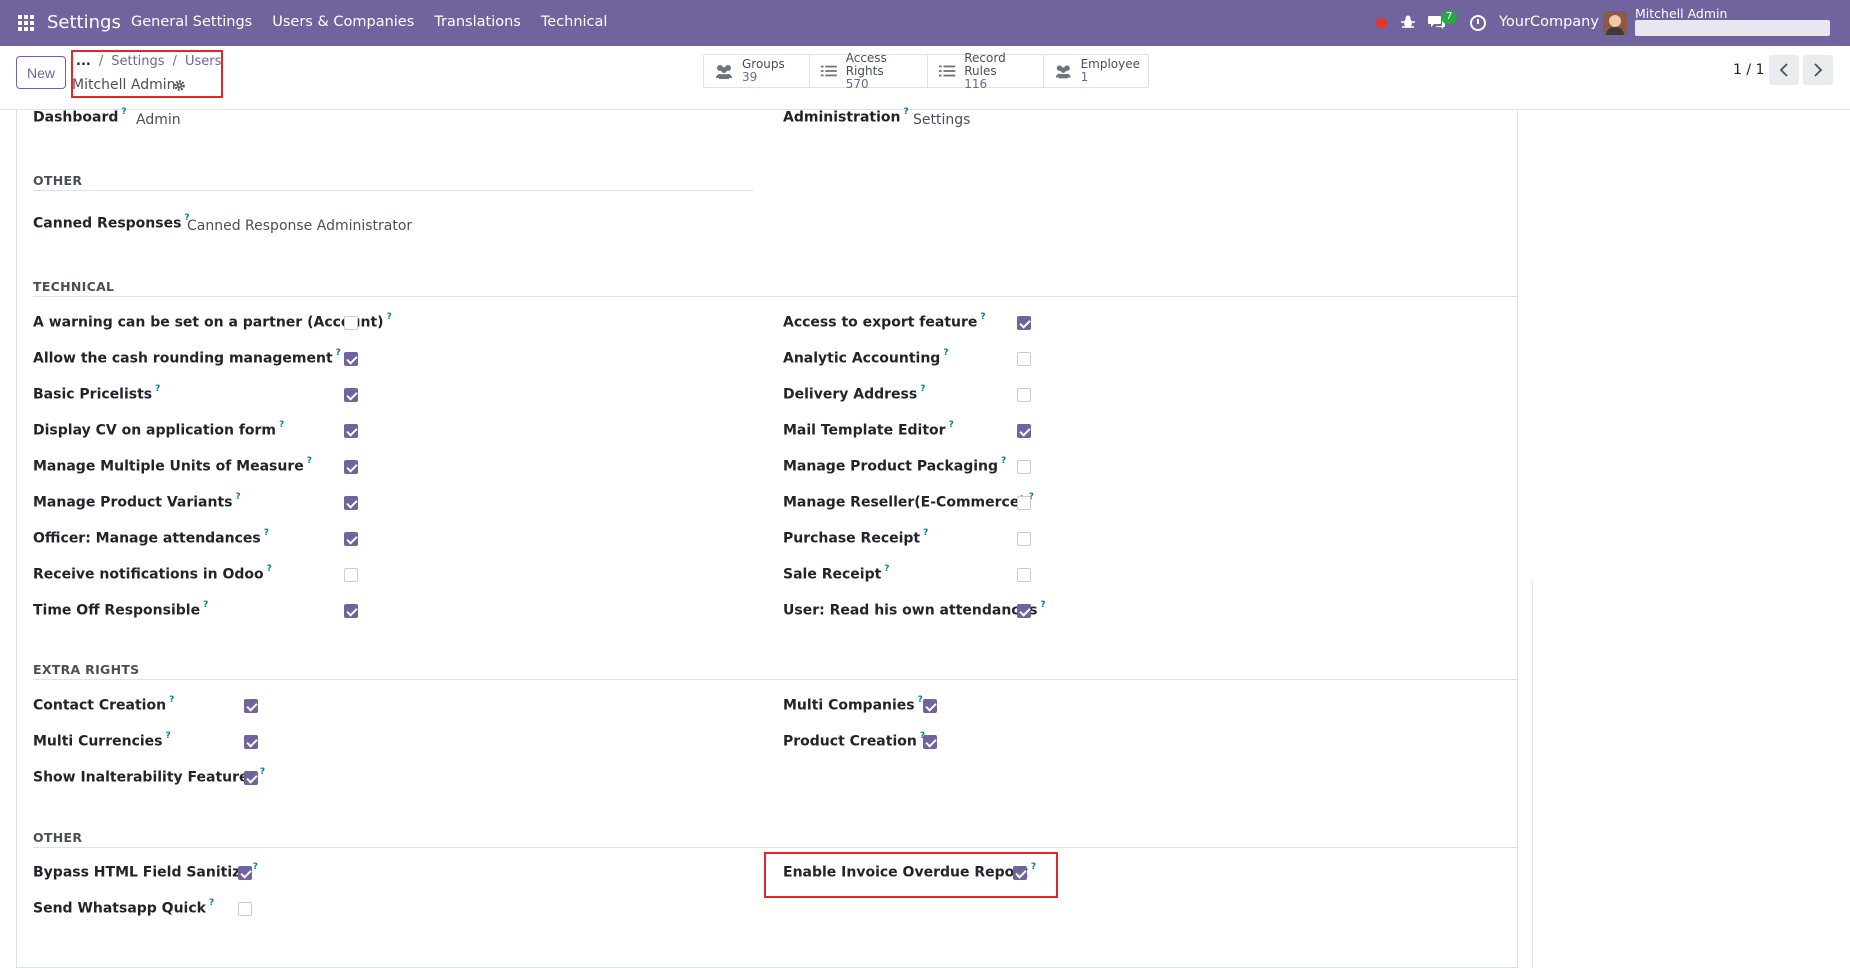 This screenshot has width=1850, height=968. What do you see at coordinates (1525, 345) in the screenshot?
I see `chatter-gap` at bounding box center [1525, 345].